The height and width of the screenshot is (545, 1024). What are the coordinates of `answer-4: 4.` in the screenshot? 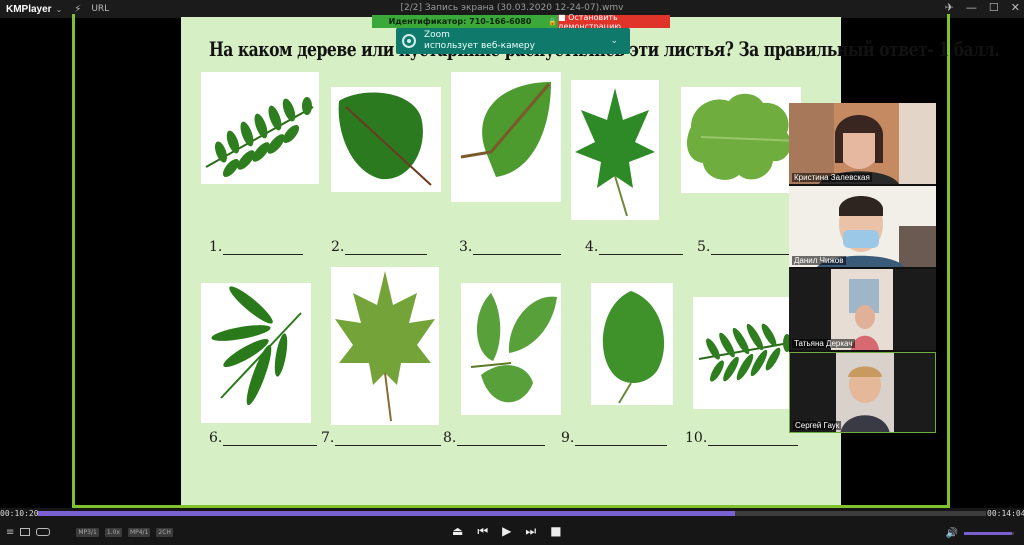 It's located at (634, 247).